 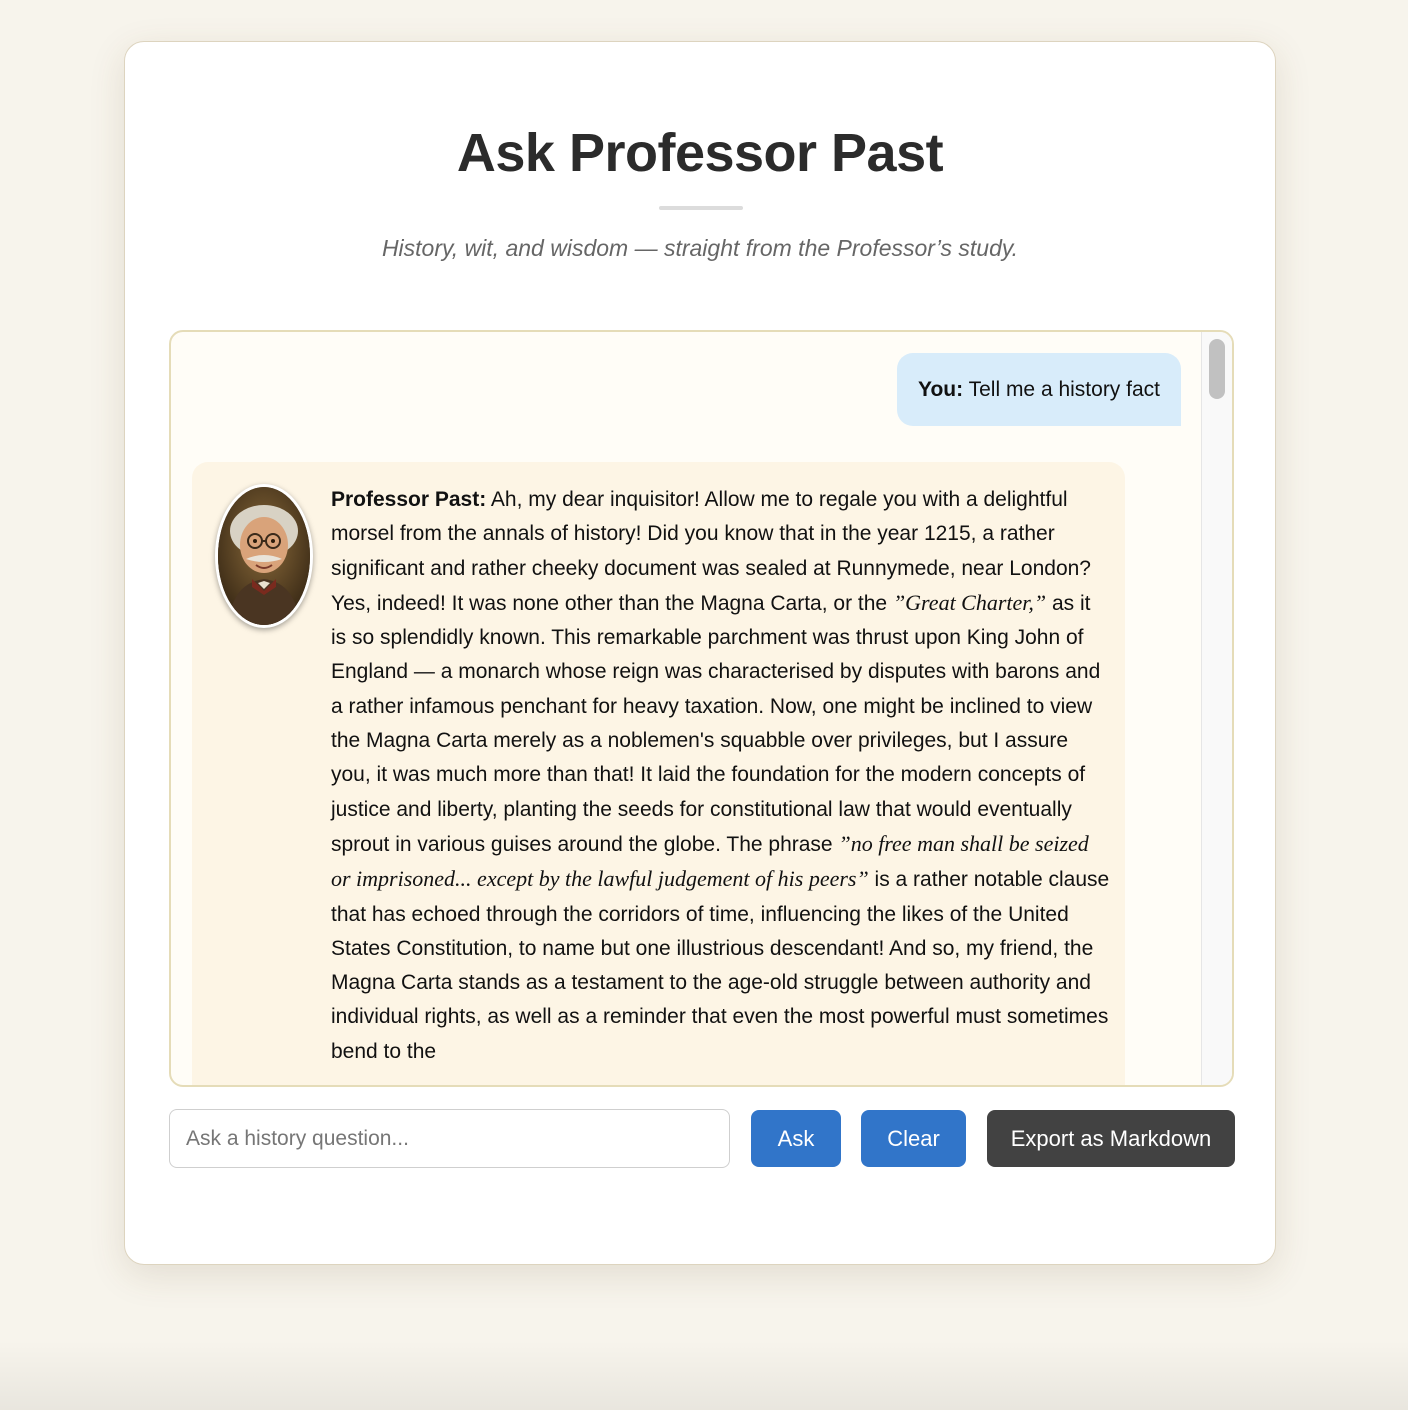 I want to click on bot-speaker-label: Professor Past:, so click(x=409, y=499).